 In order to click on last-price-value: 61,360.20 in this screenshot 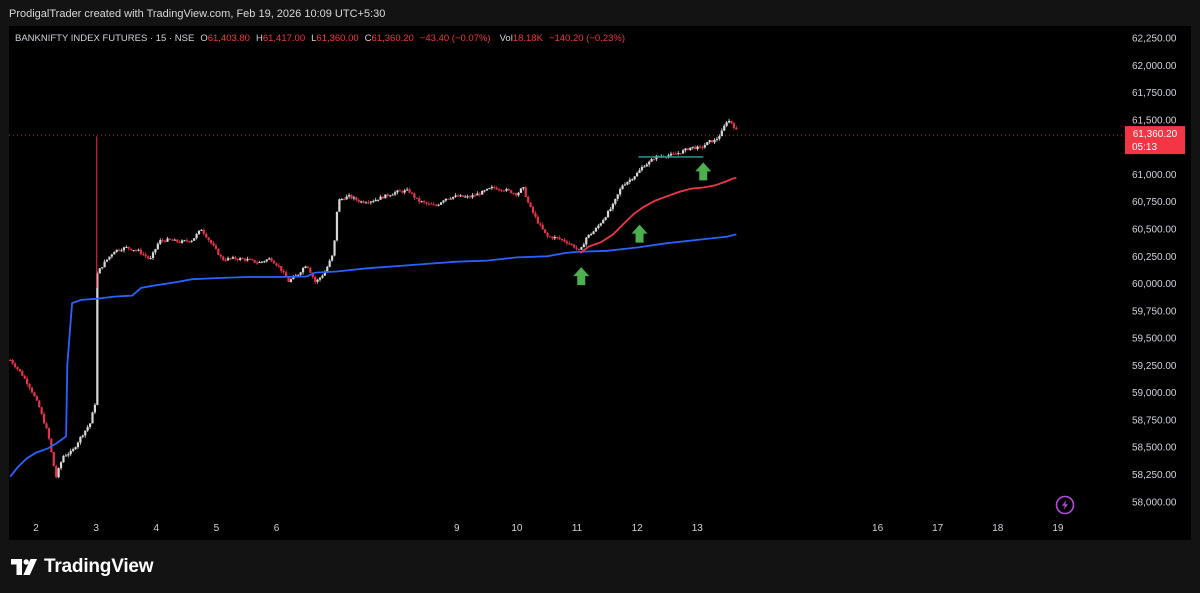, I will do `click(1155, 134)`.